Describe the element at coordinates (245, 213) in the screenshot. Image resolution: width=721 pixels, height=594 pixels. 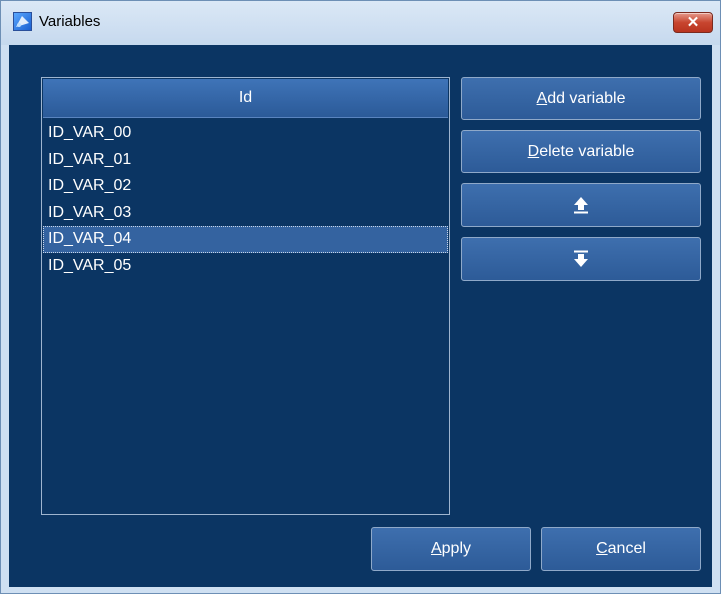
I see `list-item: ID_VAR_03` at that location.